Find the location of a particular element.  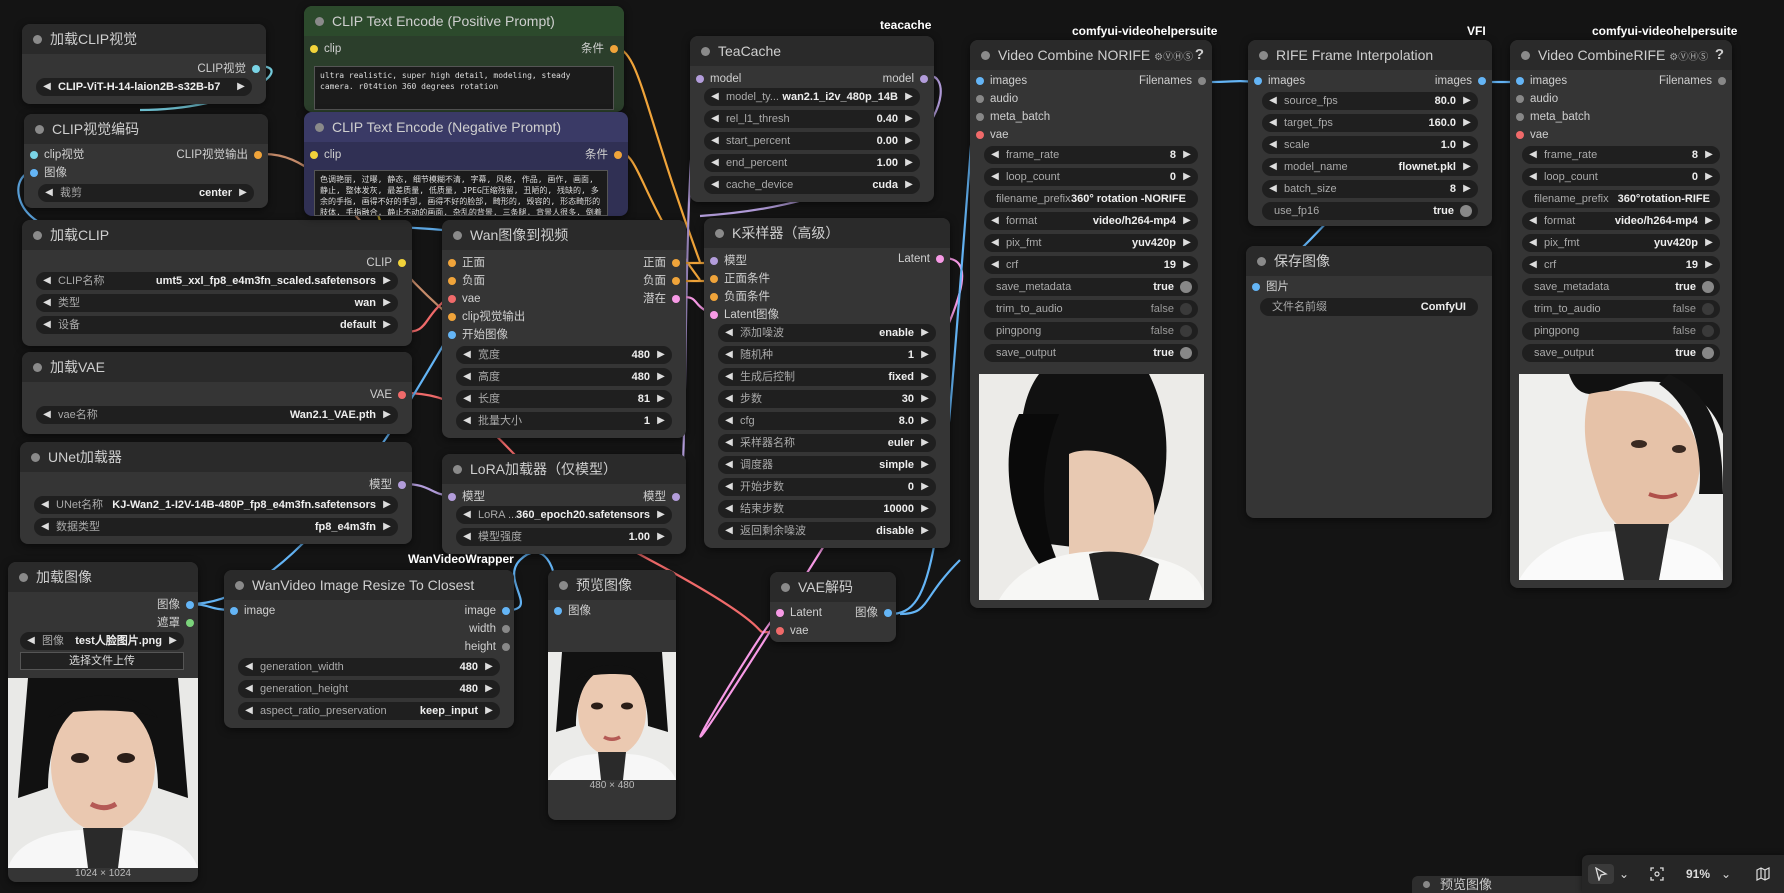

output-conditioning: 条件 is located at coordinates (603, 155).